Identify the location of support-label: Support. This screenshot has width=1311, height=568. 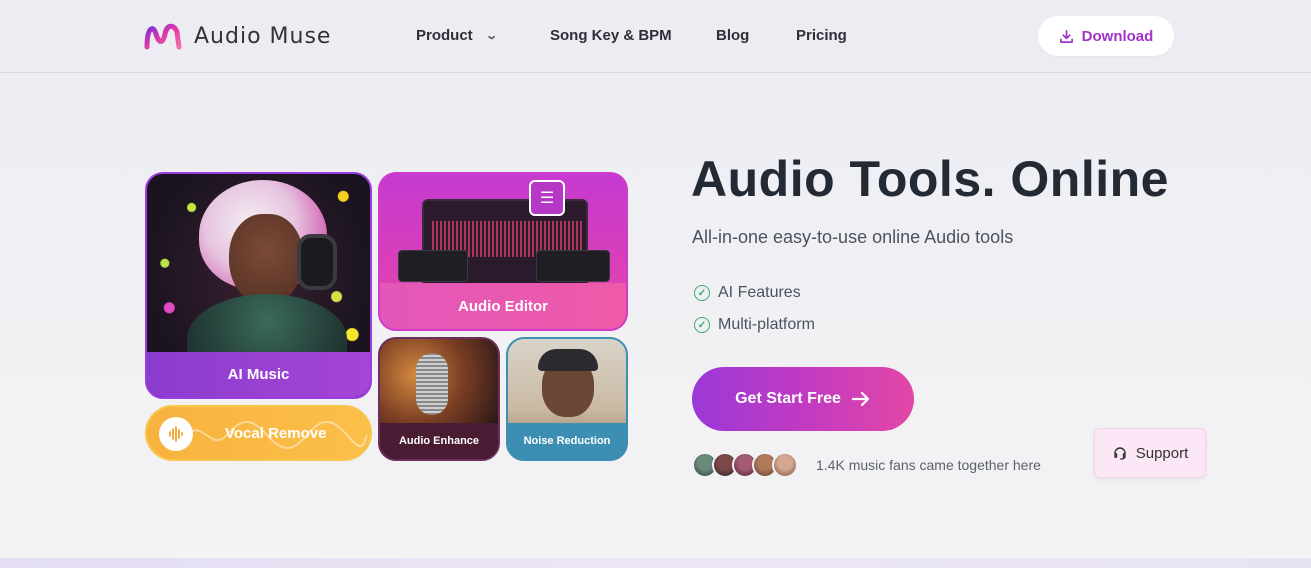
(1162, 453).